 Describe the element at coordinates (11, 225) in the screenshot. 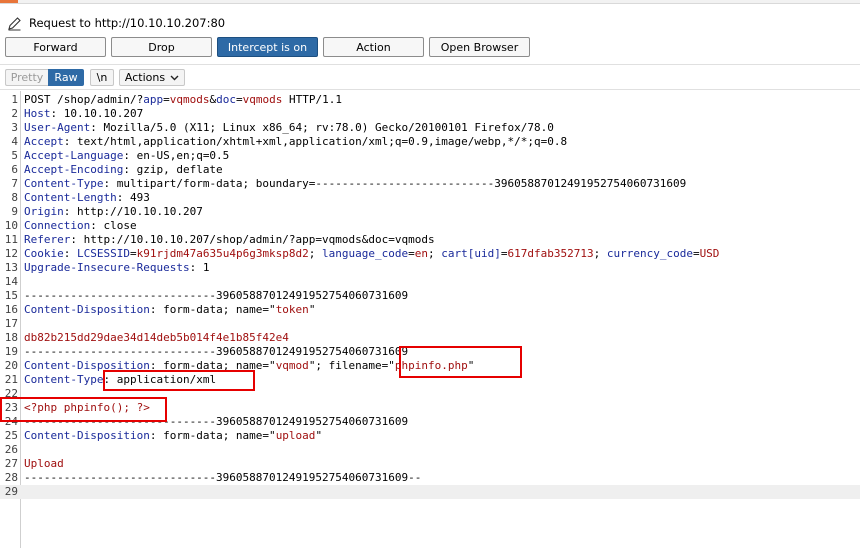

I see `line-number: 10` at that location.